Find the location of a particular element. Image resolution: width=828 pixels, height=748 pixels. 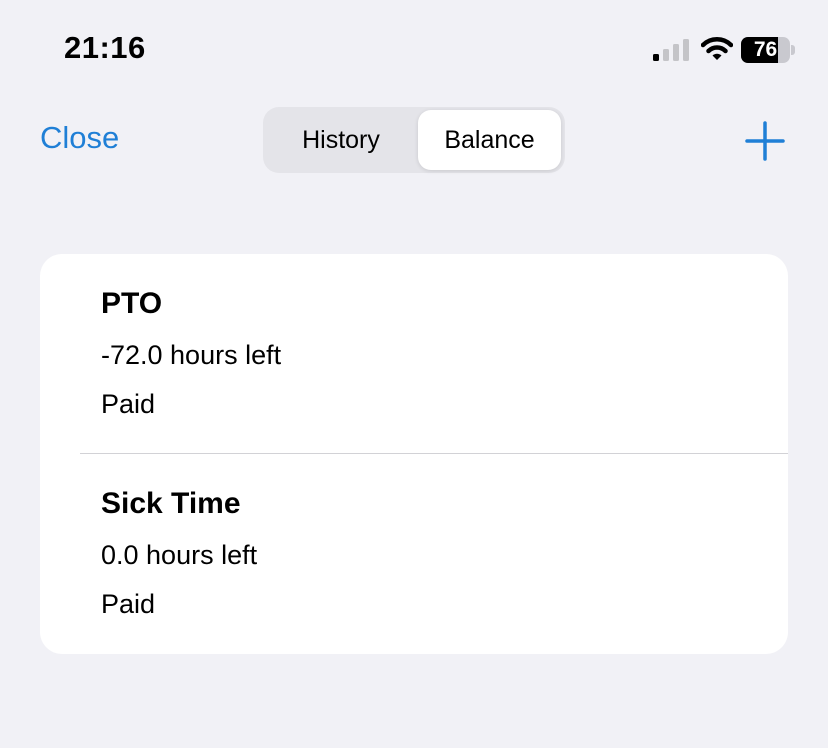

balance-hours: -72.0 hours left is located at coordinates (191, 355).